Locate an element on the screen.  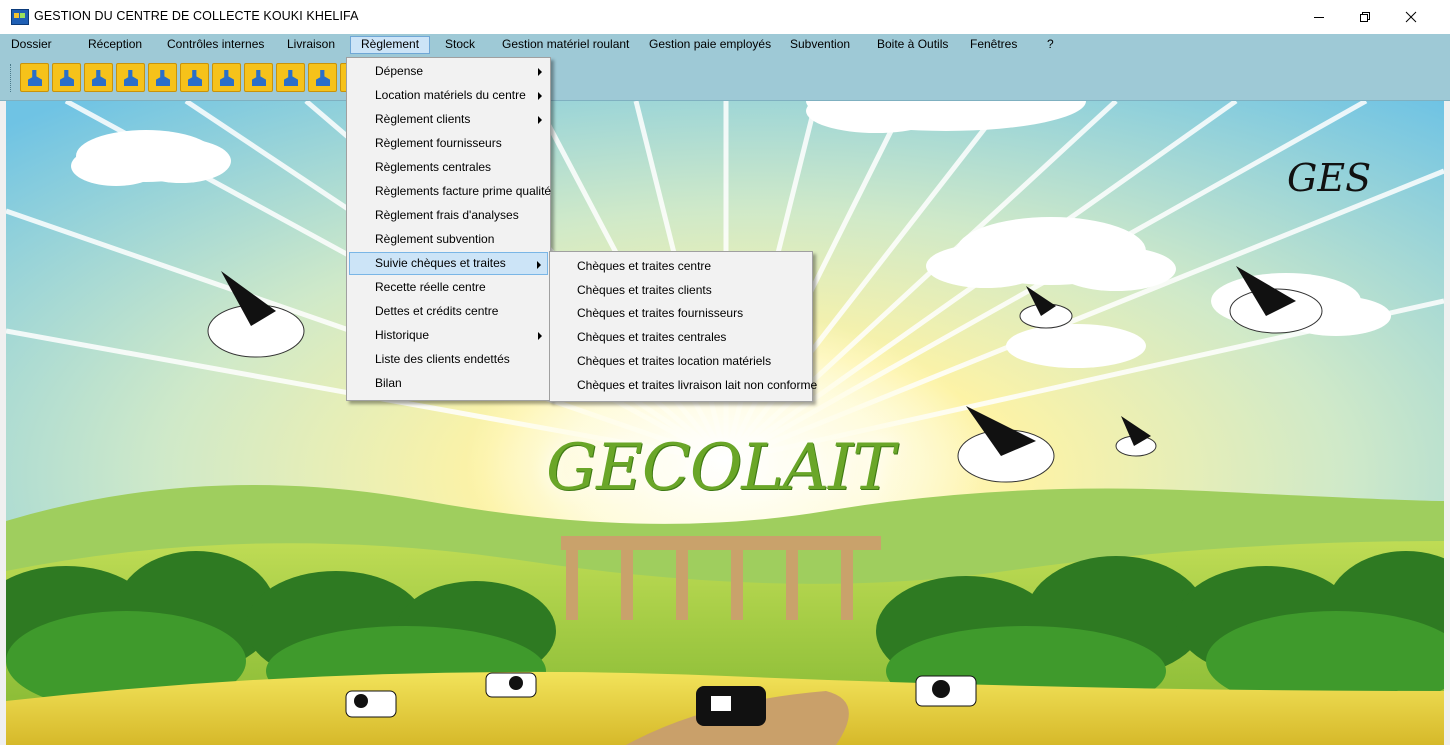
menu-dossier: Dossier is located at coordinates (31, 44).